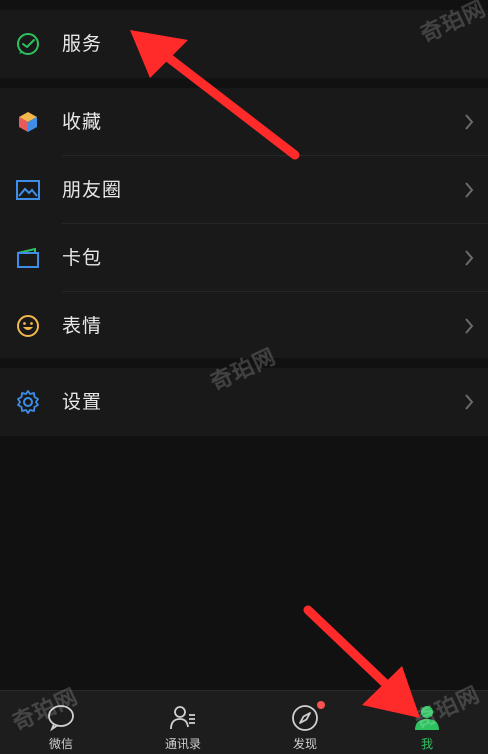 This screenshot has width=488, height=754. I want to click on wechat-pay-icon, so click(28, 44).